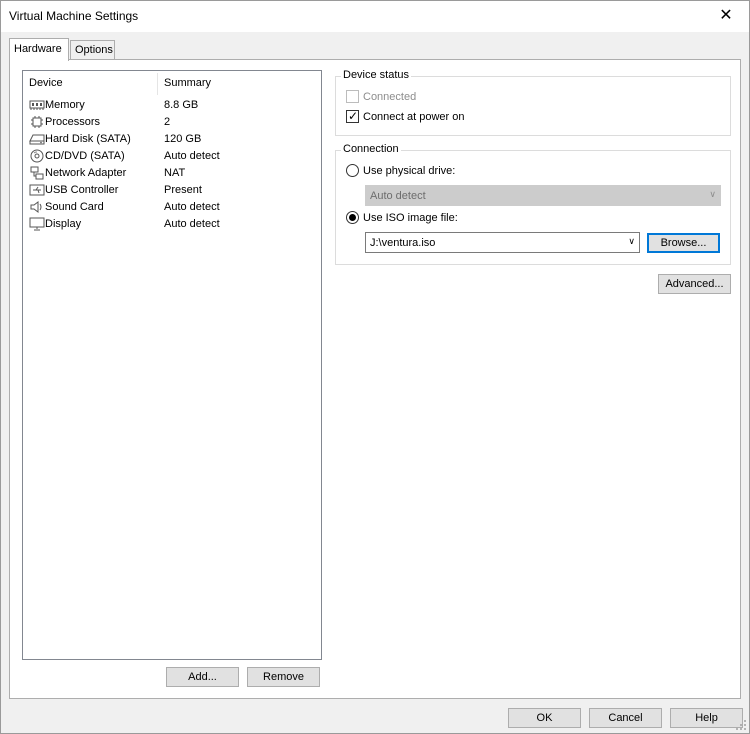 The width and height of the screenshot is (750, 734). I want to click on connected-label: Connected, so click(390, 97).